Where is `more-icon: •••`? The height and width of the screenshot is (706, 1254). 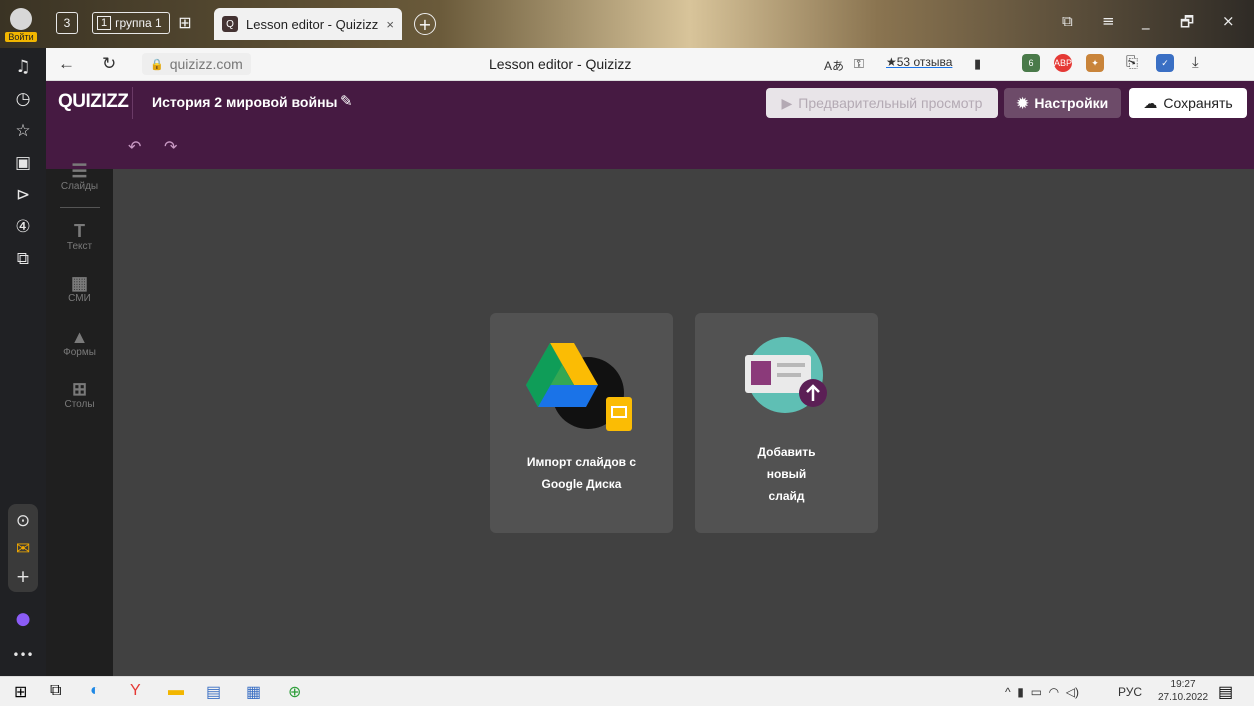
more-icon: ••• is located at coordinates (23, 655).